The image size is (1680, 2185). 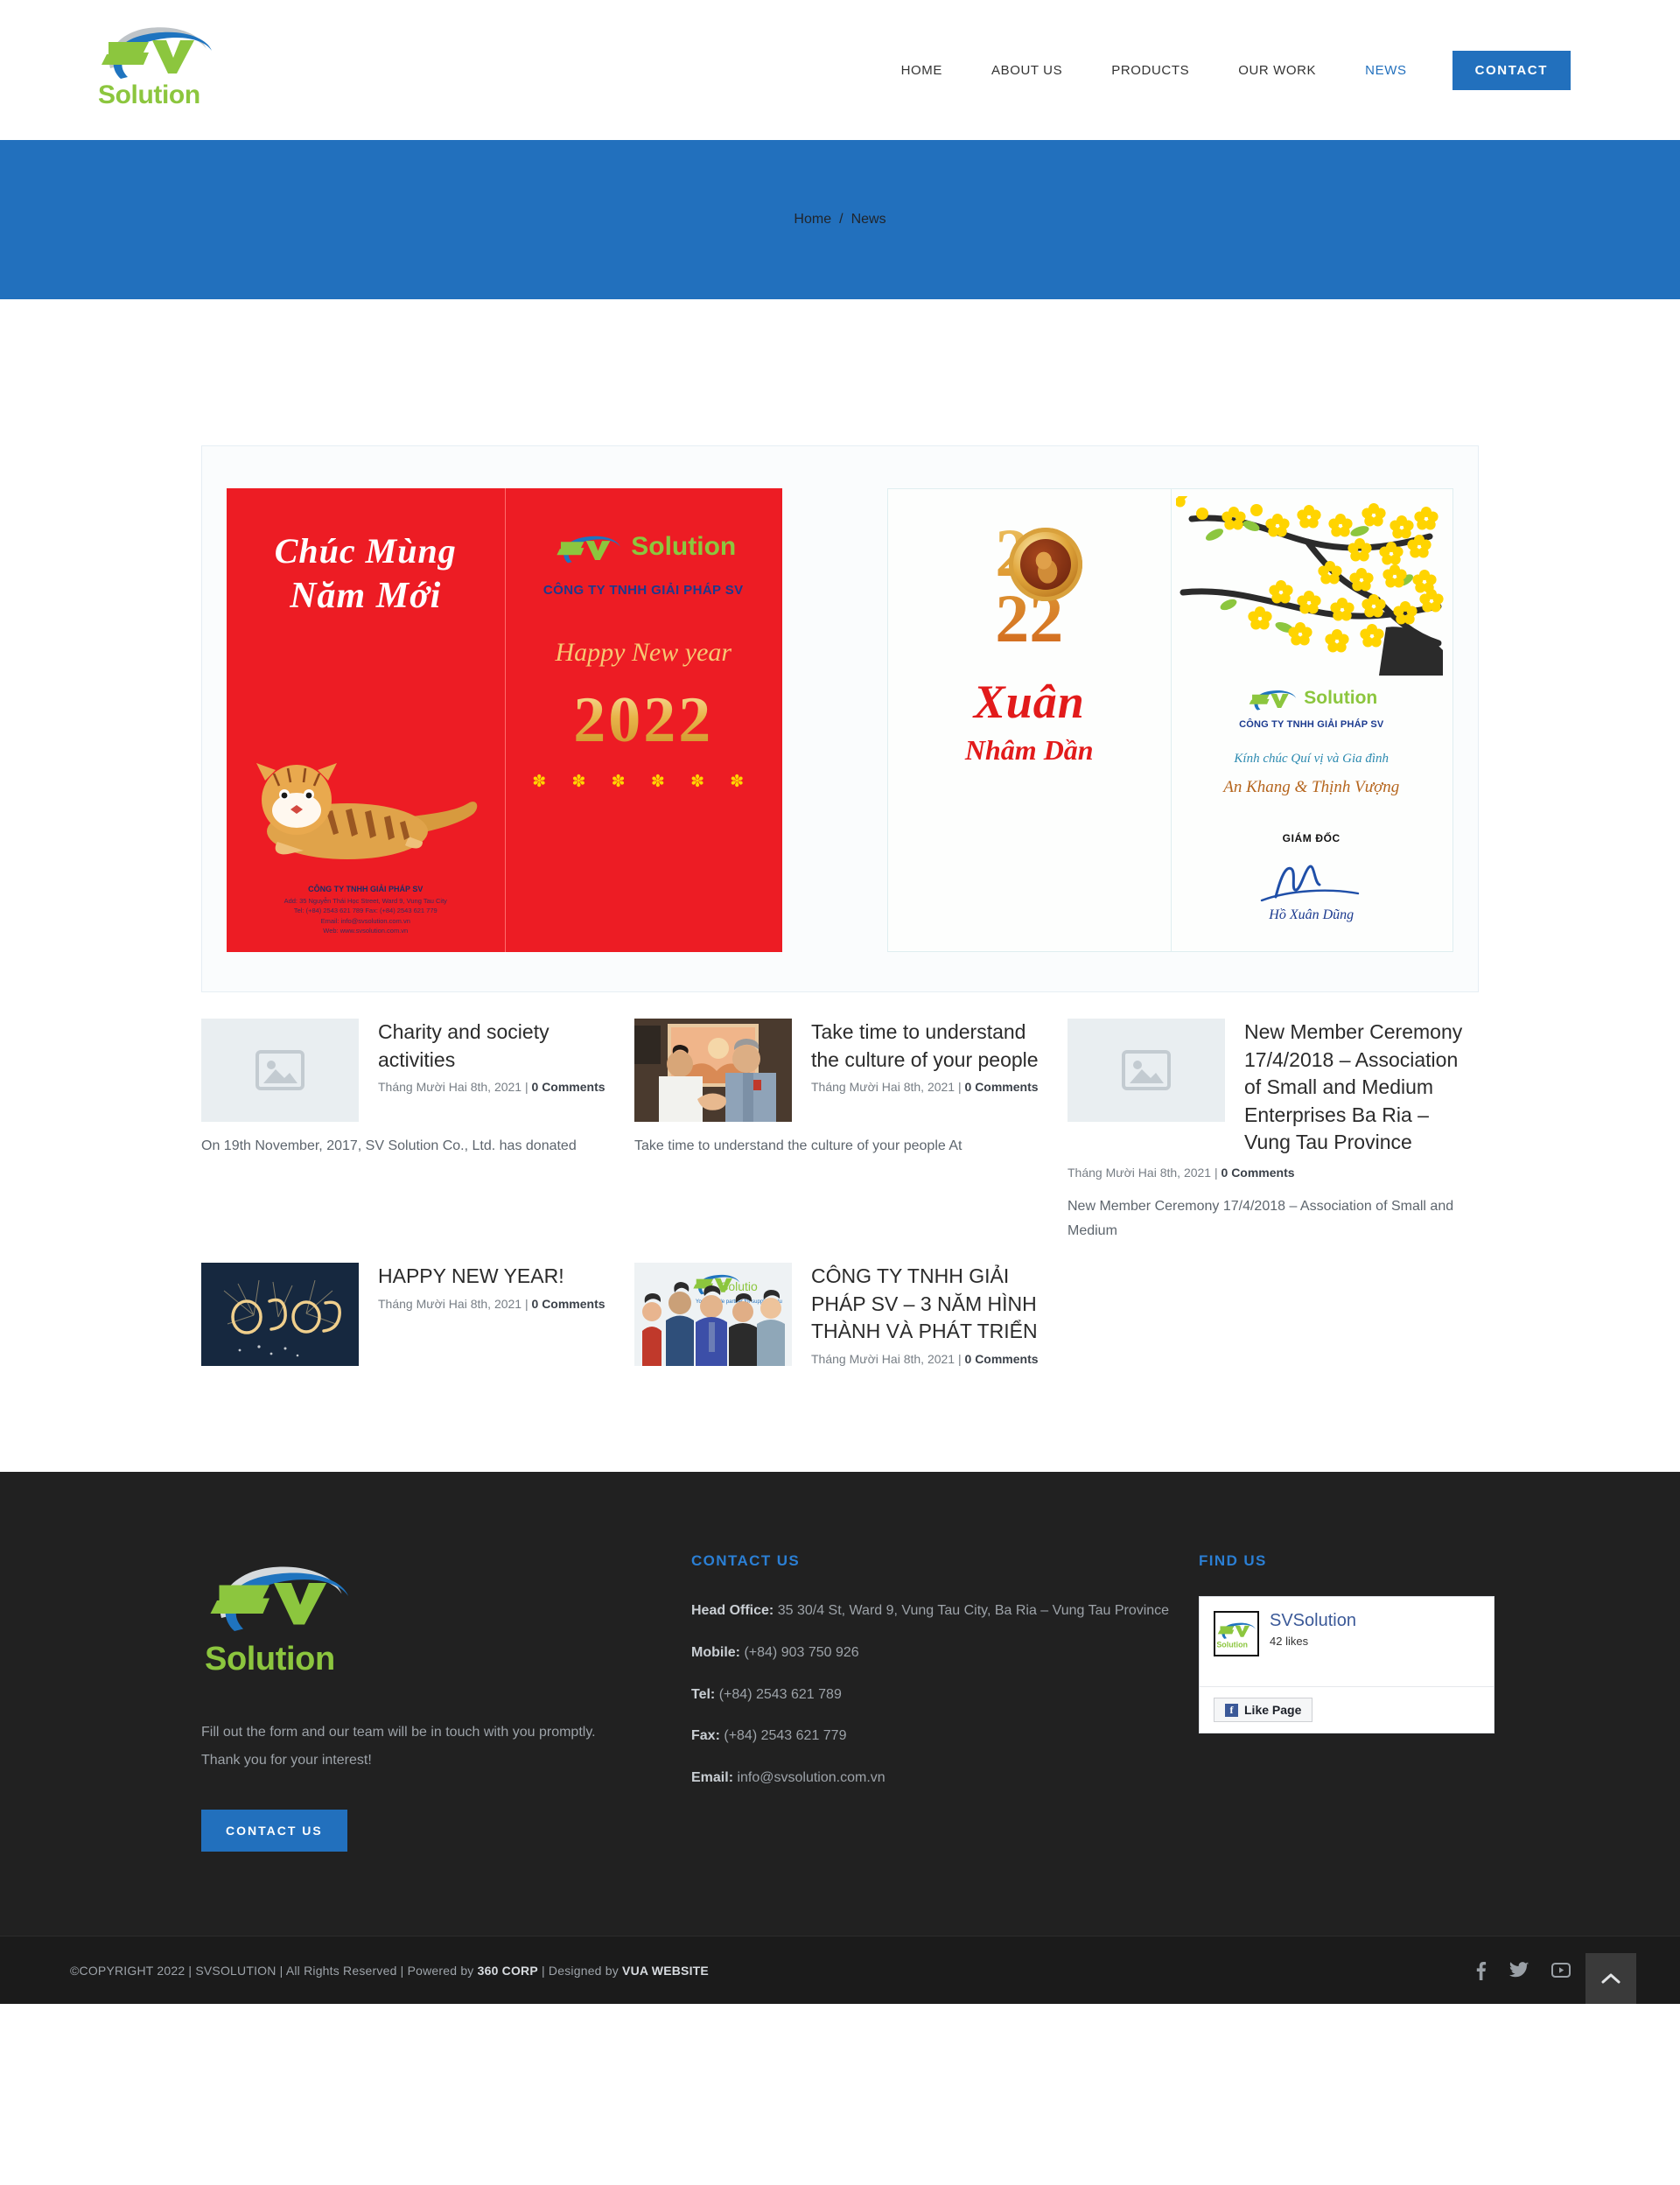 I want to click on sv-logo-mark-red, so click(x=588, y=550).